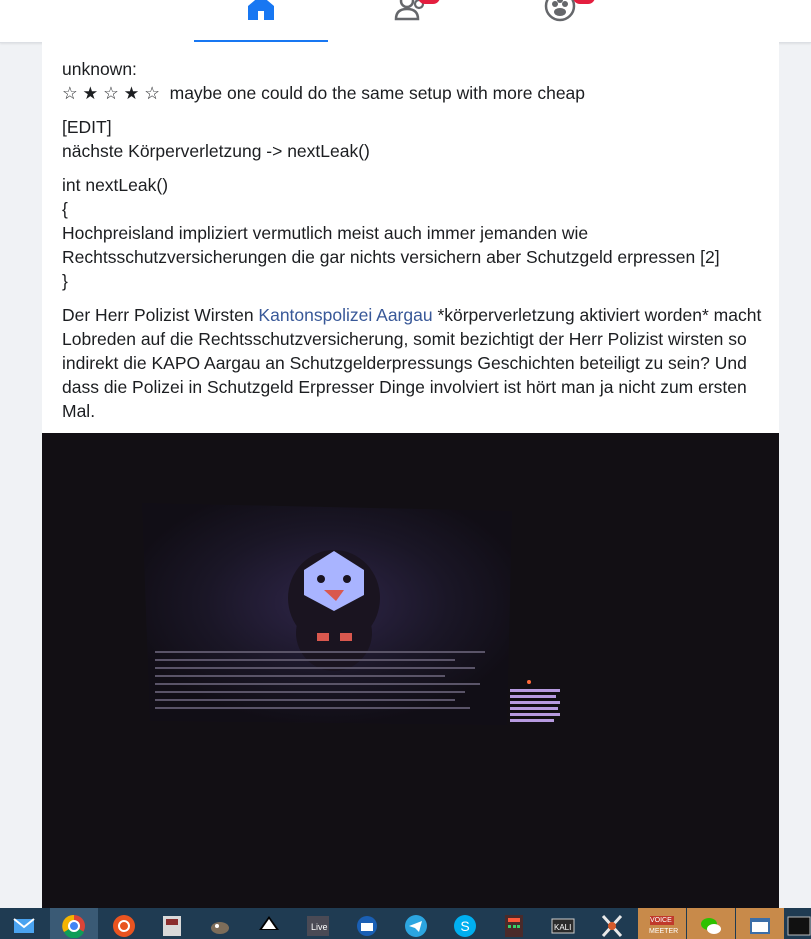  I want to click on edit-text: nächste Körperverletzung -> nextLeak(), so click(216, 151).